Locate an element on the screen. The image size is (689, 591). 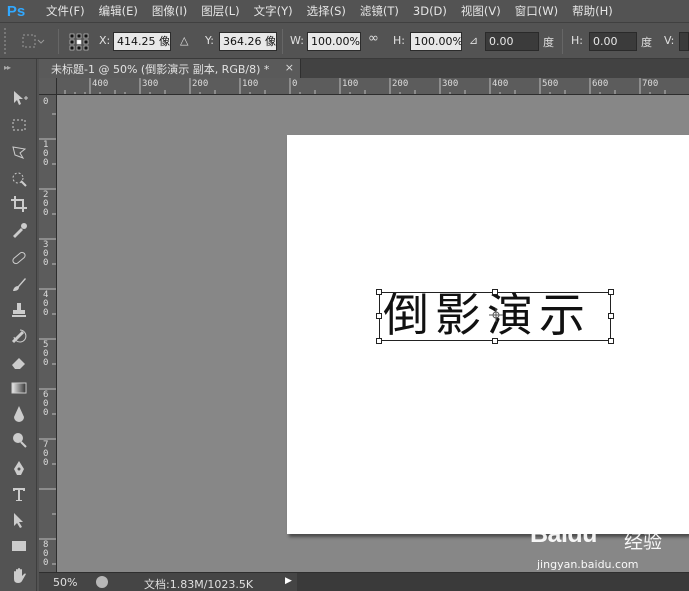
w-label: W: is located at coordinates (297, 40).